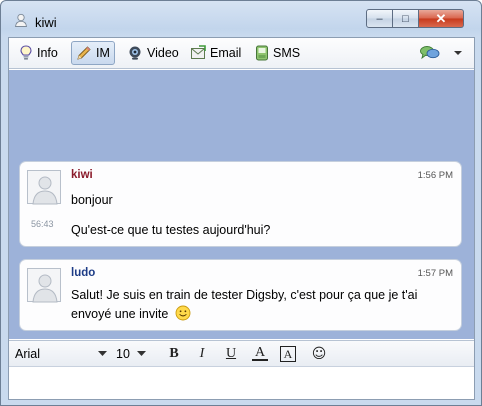 This screenshot has height=406, width=482. Describe the element at coordinates (46, 22) in the screenshot. I see `window-title: kiwi` at that location.